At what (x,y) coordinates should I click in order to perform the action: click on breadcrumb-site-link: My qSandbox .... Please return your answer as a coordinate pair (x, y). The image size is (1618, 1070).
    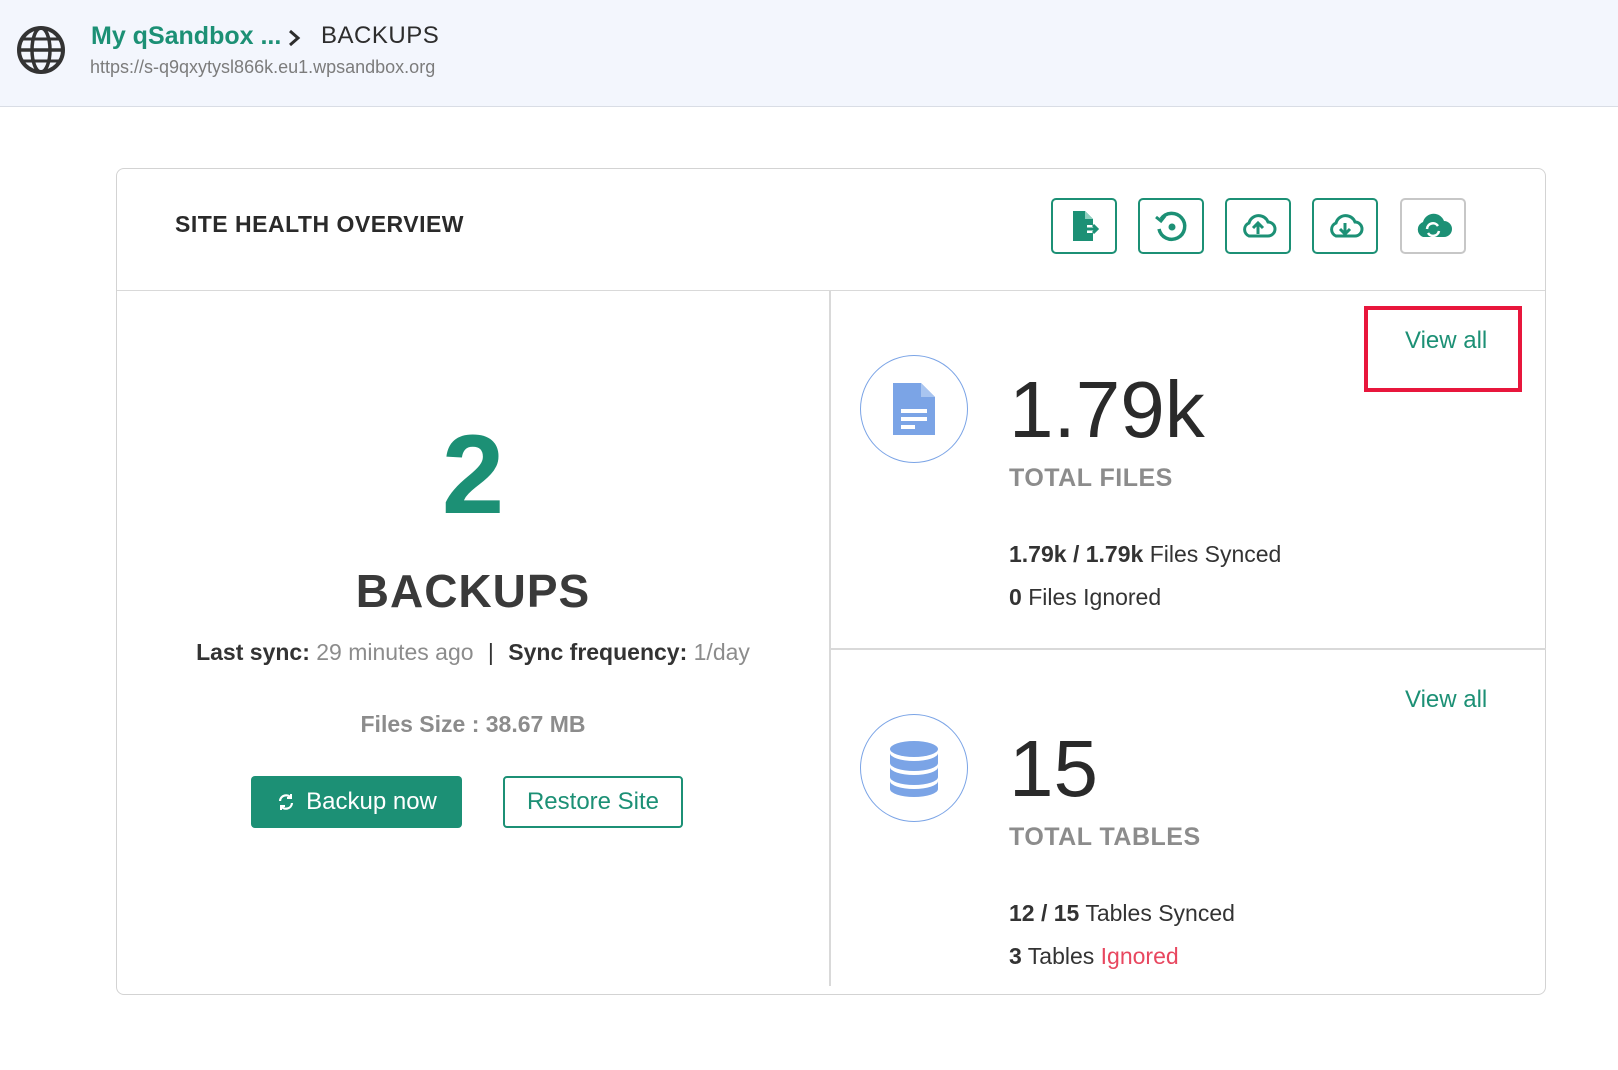
    Looking at the image, I should click on (186, 36).